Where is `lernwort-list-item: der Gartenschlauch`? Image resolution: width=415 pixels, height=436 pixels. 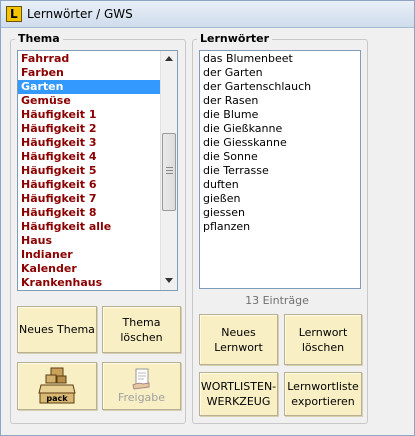
lernwort-list-item: der Gartenschlauch is located at coordinates (280, 87).